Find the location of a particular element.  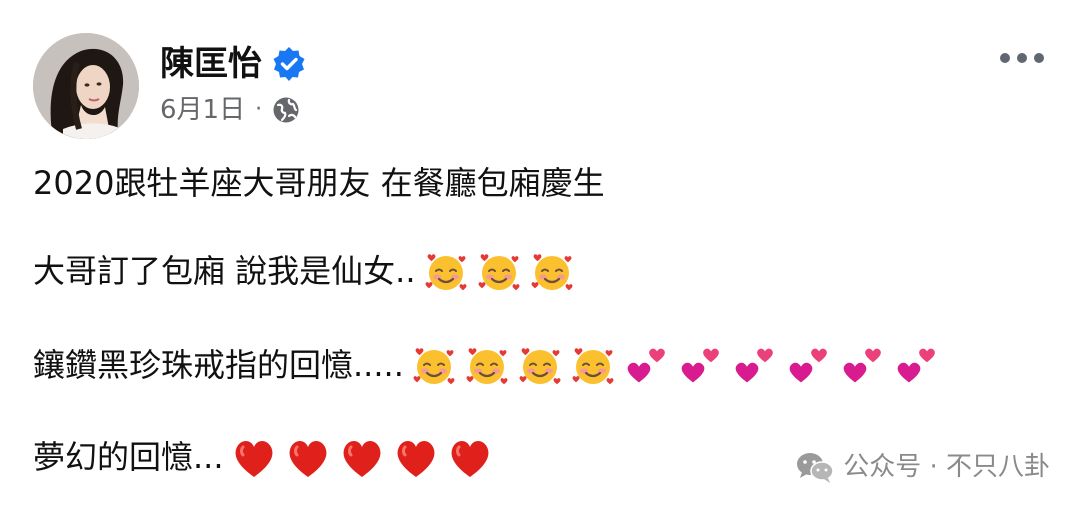

post-line-text: 大哥訂了包廂 說我是仙女.. is located at coordinates (224, 271).